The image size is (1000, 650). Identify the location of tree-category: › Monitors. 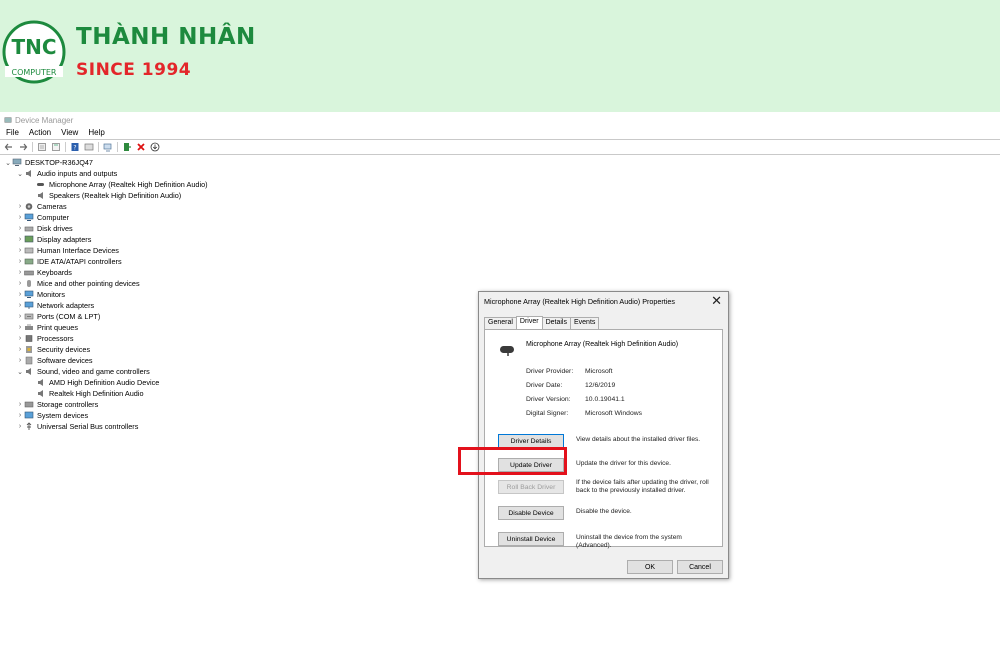
(40, 294).